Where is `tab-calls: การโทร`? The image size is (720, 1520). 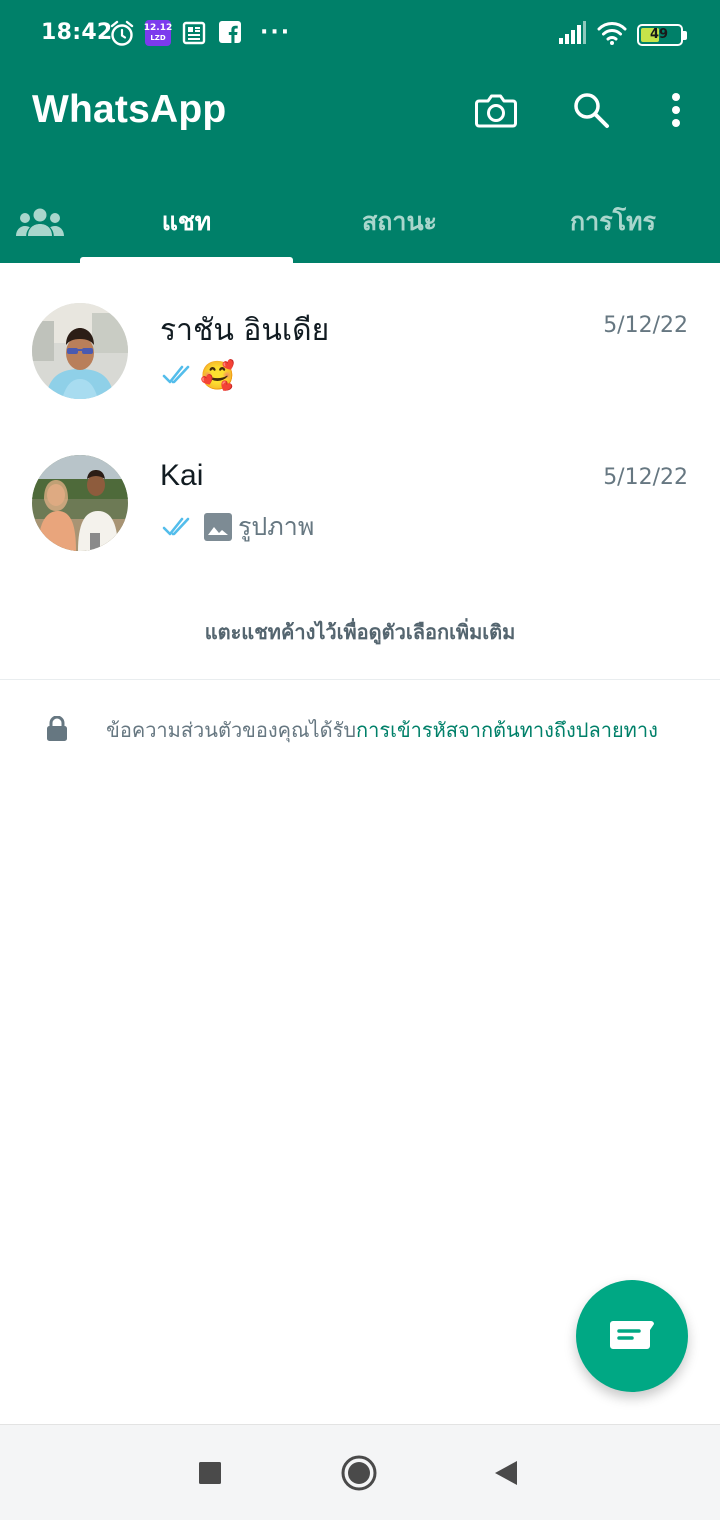 tab-calls: การโทร is located at coordinates (613, 221).